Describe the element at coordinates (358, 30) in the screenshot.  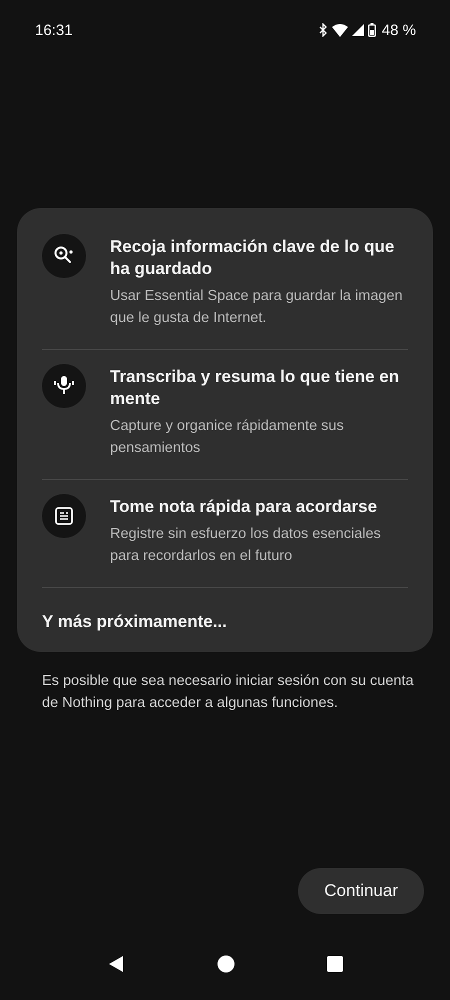
I see `signal-icon` at that location.